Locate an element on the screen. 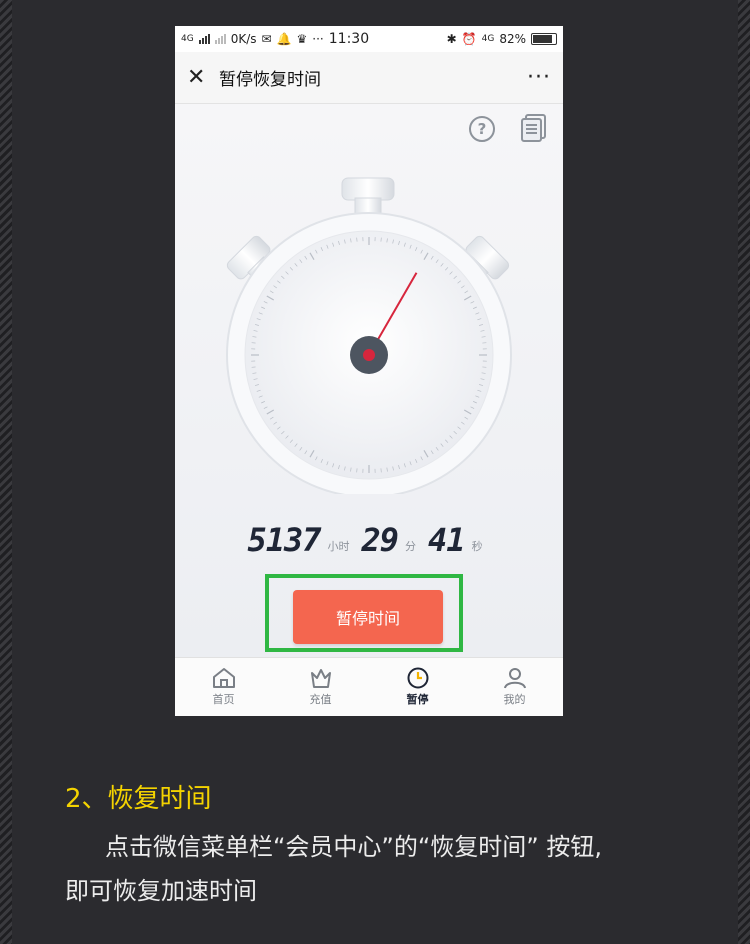  tab-recharge-label: 充值 is located at coordinates (320, 699).